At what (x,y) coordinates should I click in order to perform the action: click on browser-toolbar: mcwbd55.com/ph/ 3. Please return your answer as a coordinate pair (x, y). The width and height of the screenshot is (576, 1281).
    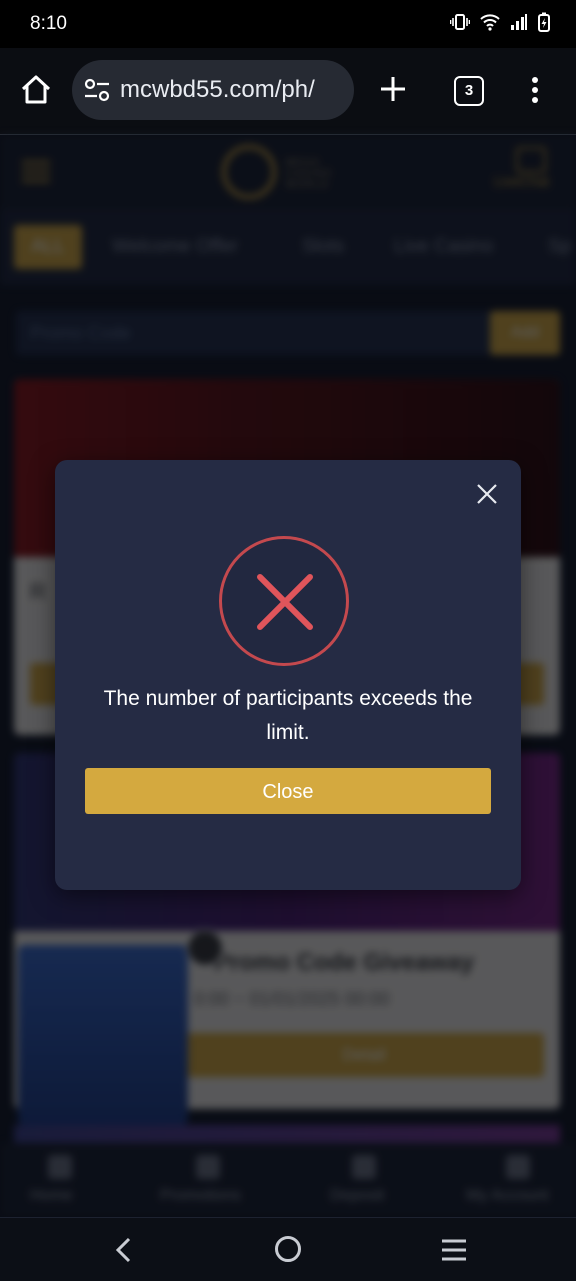
    Looking at the image, I should click on (288, 91).